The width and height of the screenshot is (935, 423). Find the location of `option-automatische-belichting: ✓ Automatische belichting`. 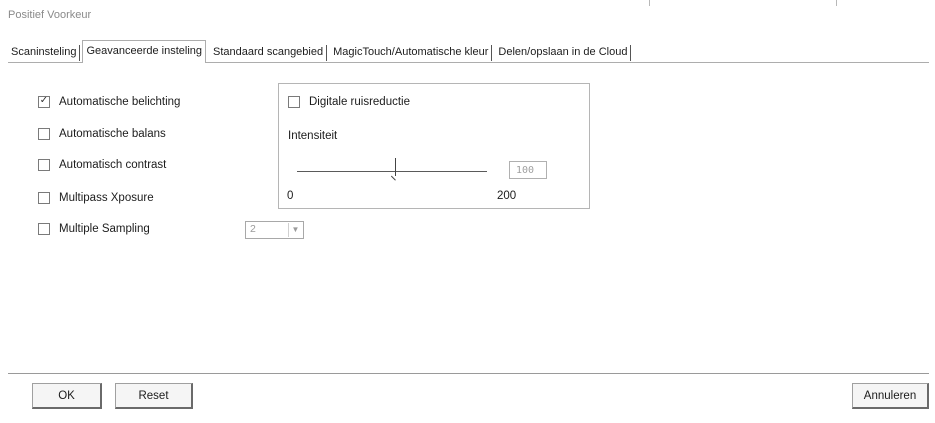

option-automatische-belichting: ✓ Automatische belichting is located at coordinates (109, 102).